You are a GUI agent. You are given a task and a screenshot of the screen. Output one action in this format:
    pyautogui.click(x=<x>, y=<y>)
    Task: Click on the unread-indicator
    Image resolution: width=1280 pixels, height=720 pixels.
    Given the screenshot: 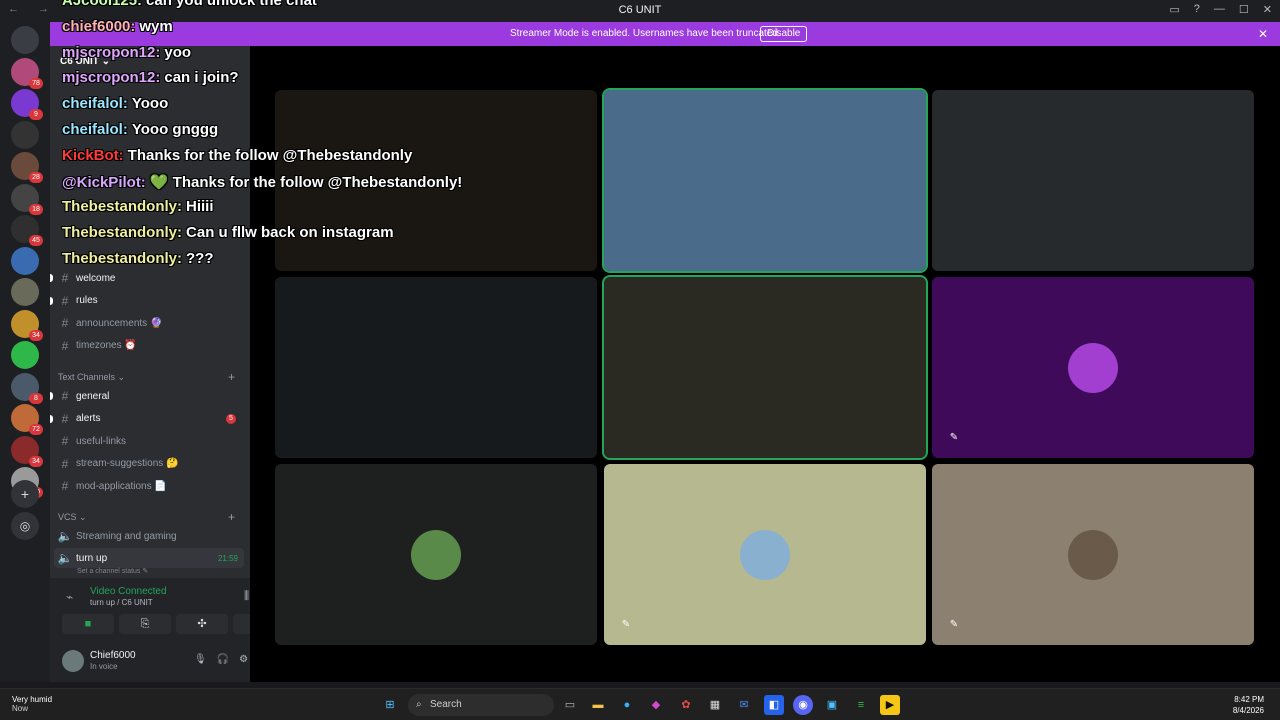 What is the action you would take?
    pyautogui.click(x=51, y=396)
    